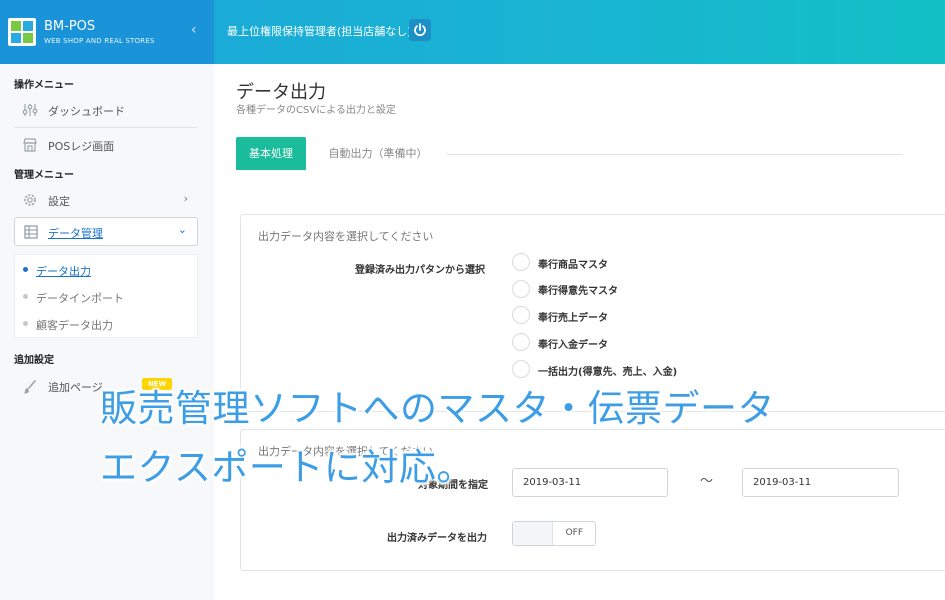 The width and height of the screenshot is (945, 600). I want to click on tab-basic-processing: 基本処理, so click(271, 153).